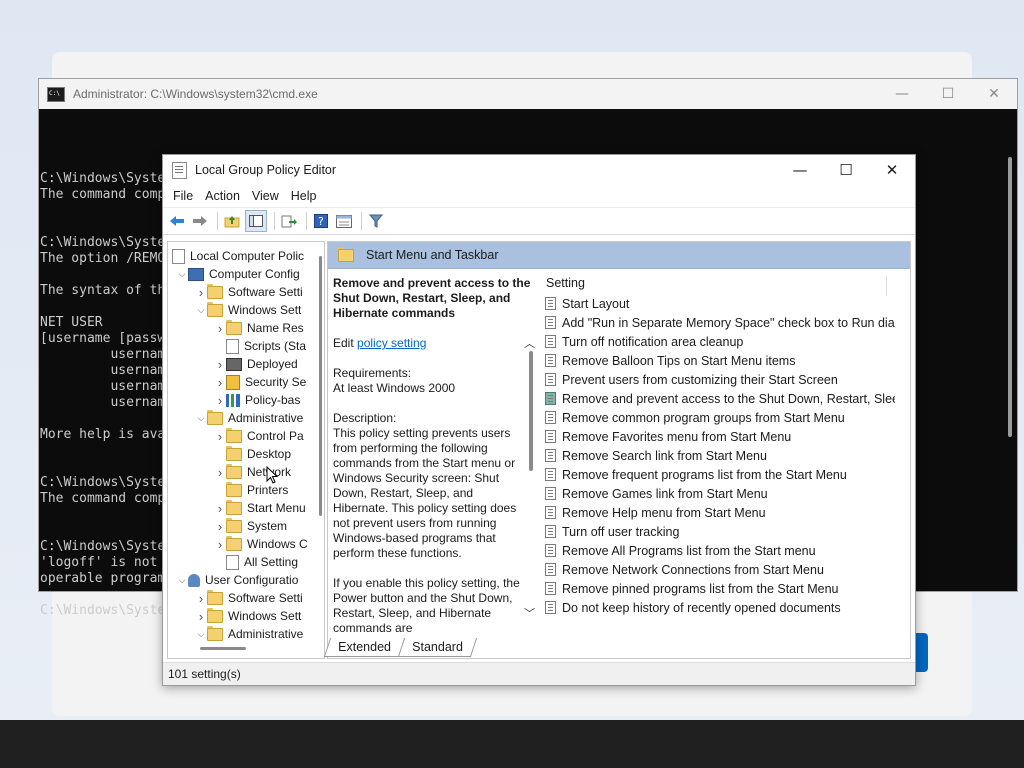 The width and height of the screenshot is (1024, 768). What do you see at coordinates (720, 531) in the screenshot?
I see `setting-row: Turn off user tracking` at bounding box center [720, 531].